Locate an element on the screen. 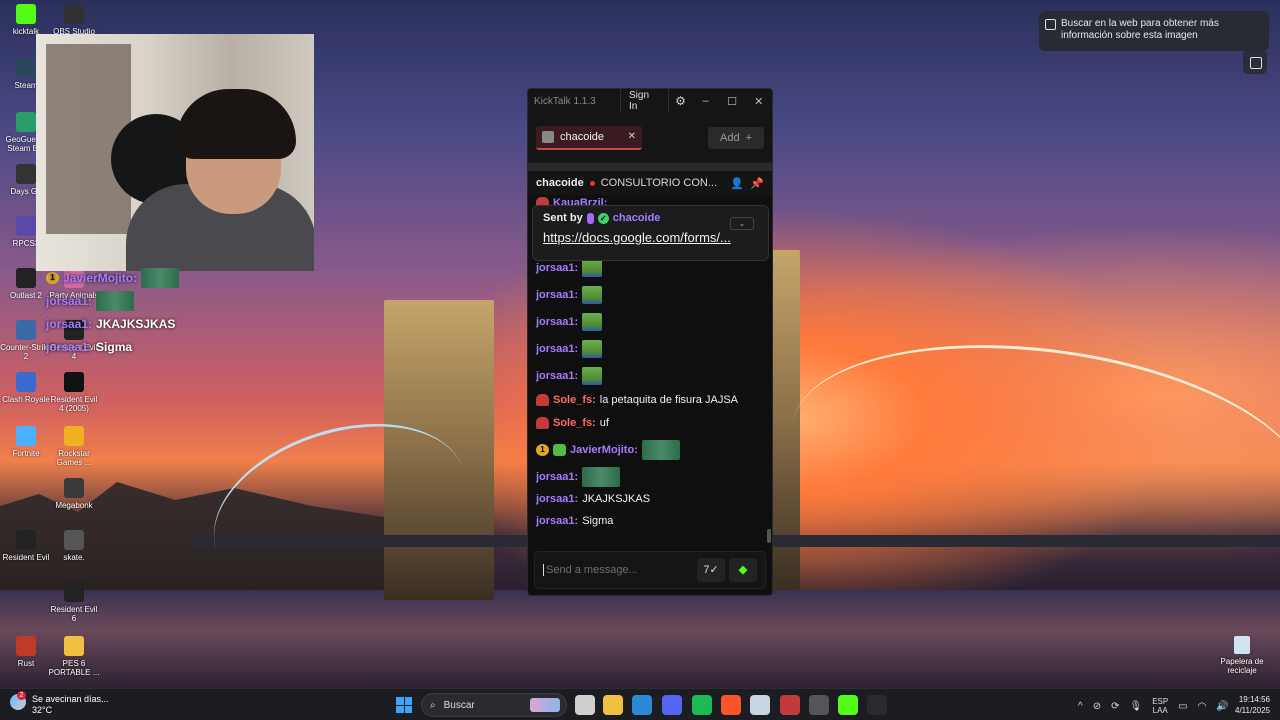 Image resolution: width=1280 pixels, height=720 pixels. kicktalk-icon is located at coordinates (848, 705).